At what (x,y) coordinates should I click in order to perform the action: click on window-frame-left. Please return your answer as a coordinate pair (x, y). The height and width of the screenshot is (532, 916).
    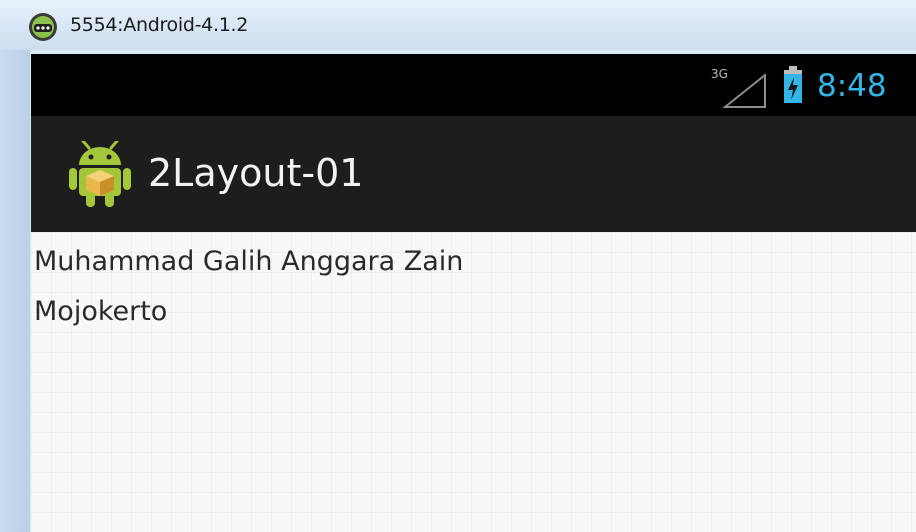
    Looking at the image, I should click on (15, 266).